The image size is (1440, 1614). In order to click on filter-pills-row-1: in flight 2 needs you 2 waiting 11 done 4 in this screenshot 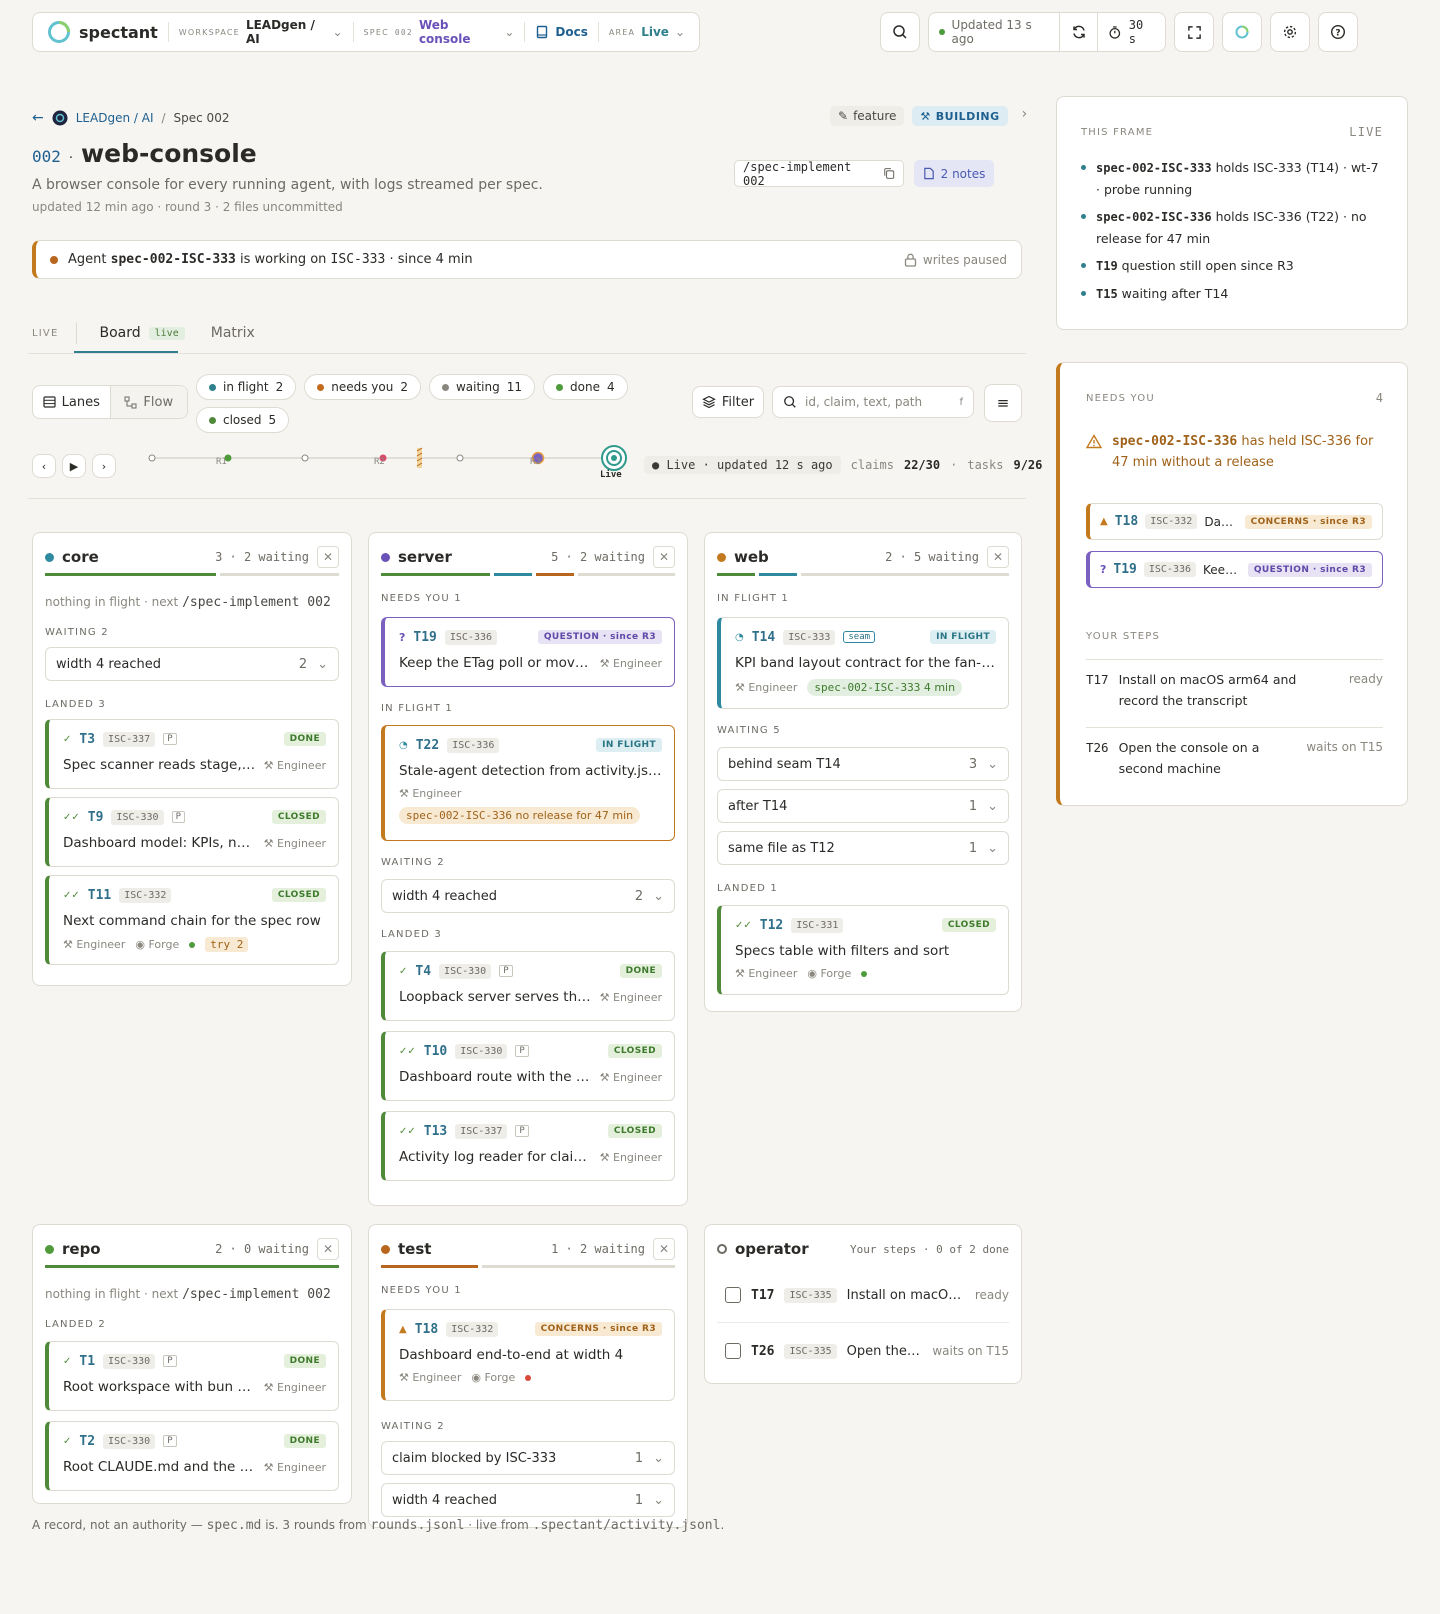, I will do `click(412, 387)`.